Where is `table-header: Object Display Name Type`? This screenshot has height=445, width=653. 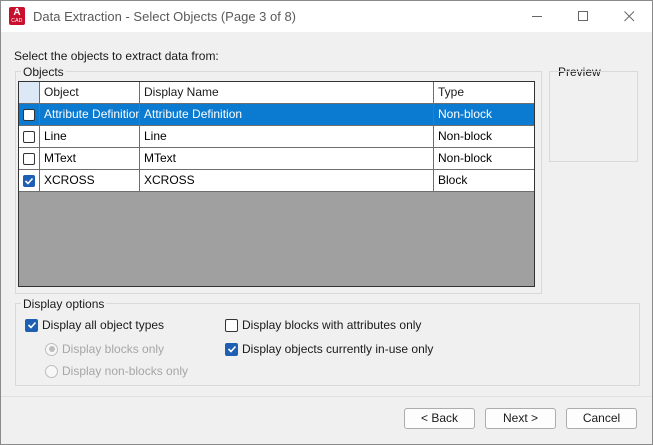
table-header: Object Display Name Type is located at coordinates (276, 93).